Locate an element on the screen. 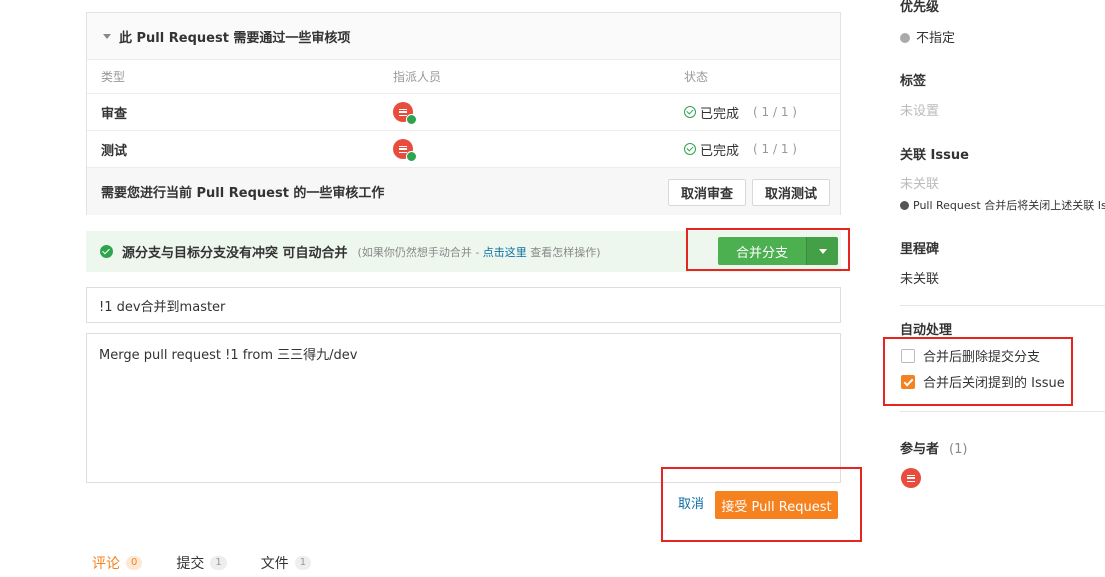  milestone-title: 里程碑 is located at coordinates (920, 249).